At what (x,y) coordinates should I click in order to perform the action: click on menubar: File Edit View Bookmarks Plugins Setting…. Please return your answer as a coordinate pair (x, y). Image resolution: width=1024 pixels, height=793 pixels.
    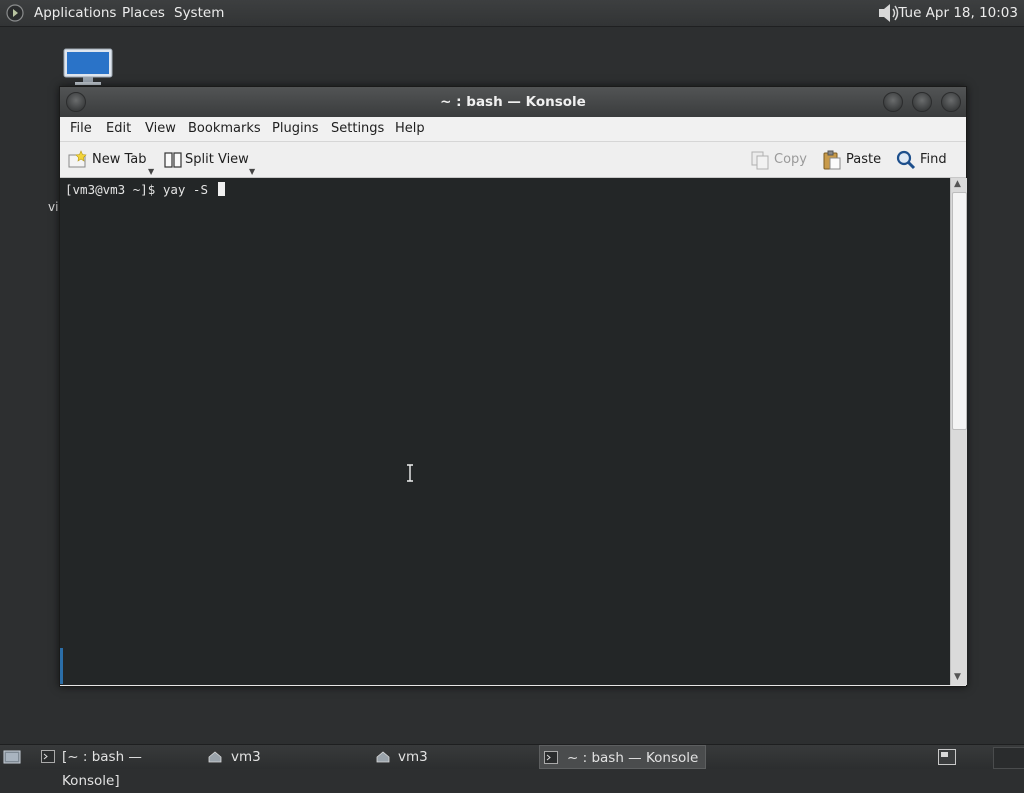
    Looking at the image, I should click on (513, 129).